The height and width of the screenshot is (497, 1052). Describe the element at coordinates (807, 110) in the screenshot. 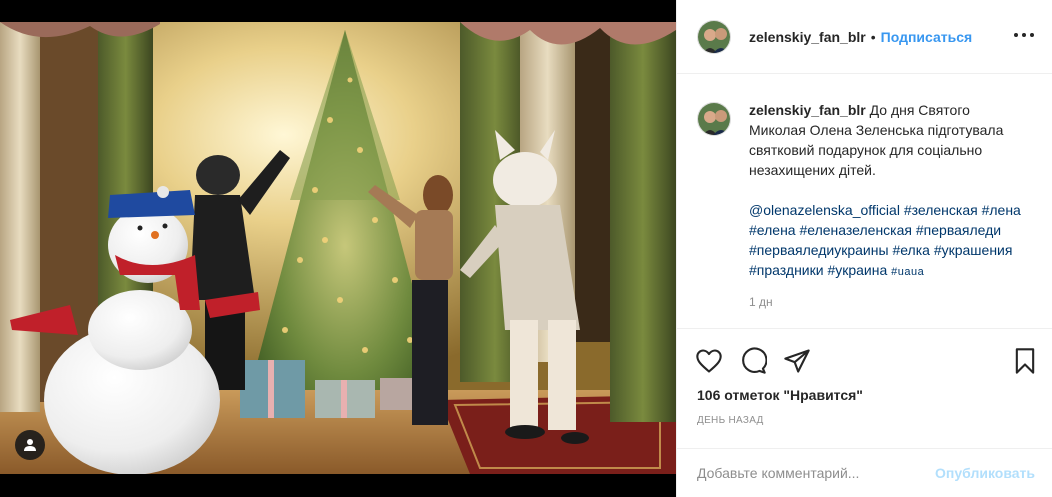

I see `caption-username: zelenskiy_fan_blr` at that location.